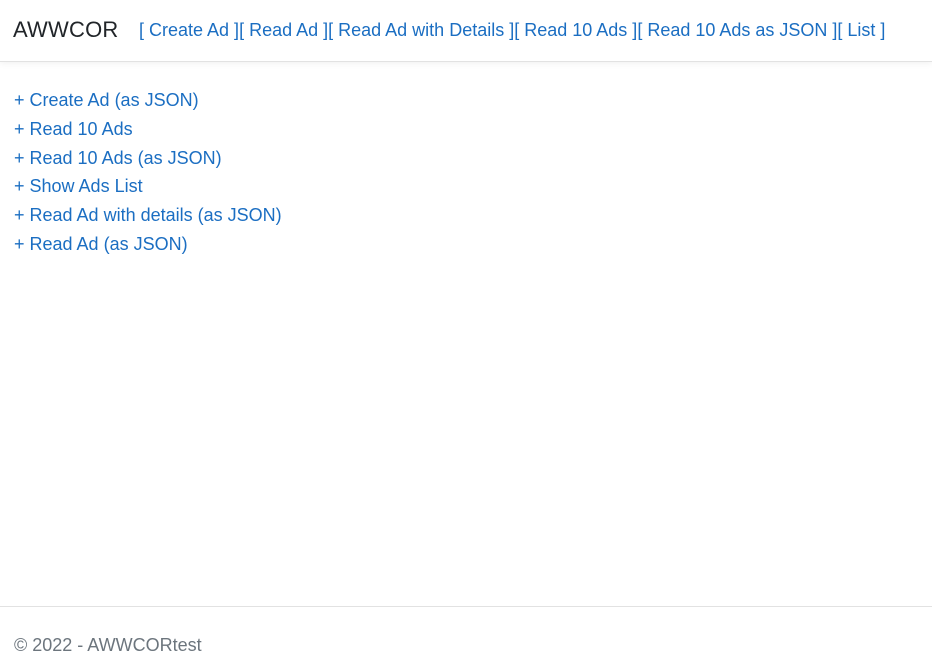 The image size is (932, 672). What do you see at coordinates (575, 30) in the screenshot?
I see `nav-link-read-10-ads: [ Read 10 Ads ]` at bounding box center [575, 30].